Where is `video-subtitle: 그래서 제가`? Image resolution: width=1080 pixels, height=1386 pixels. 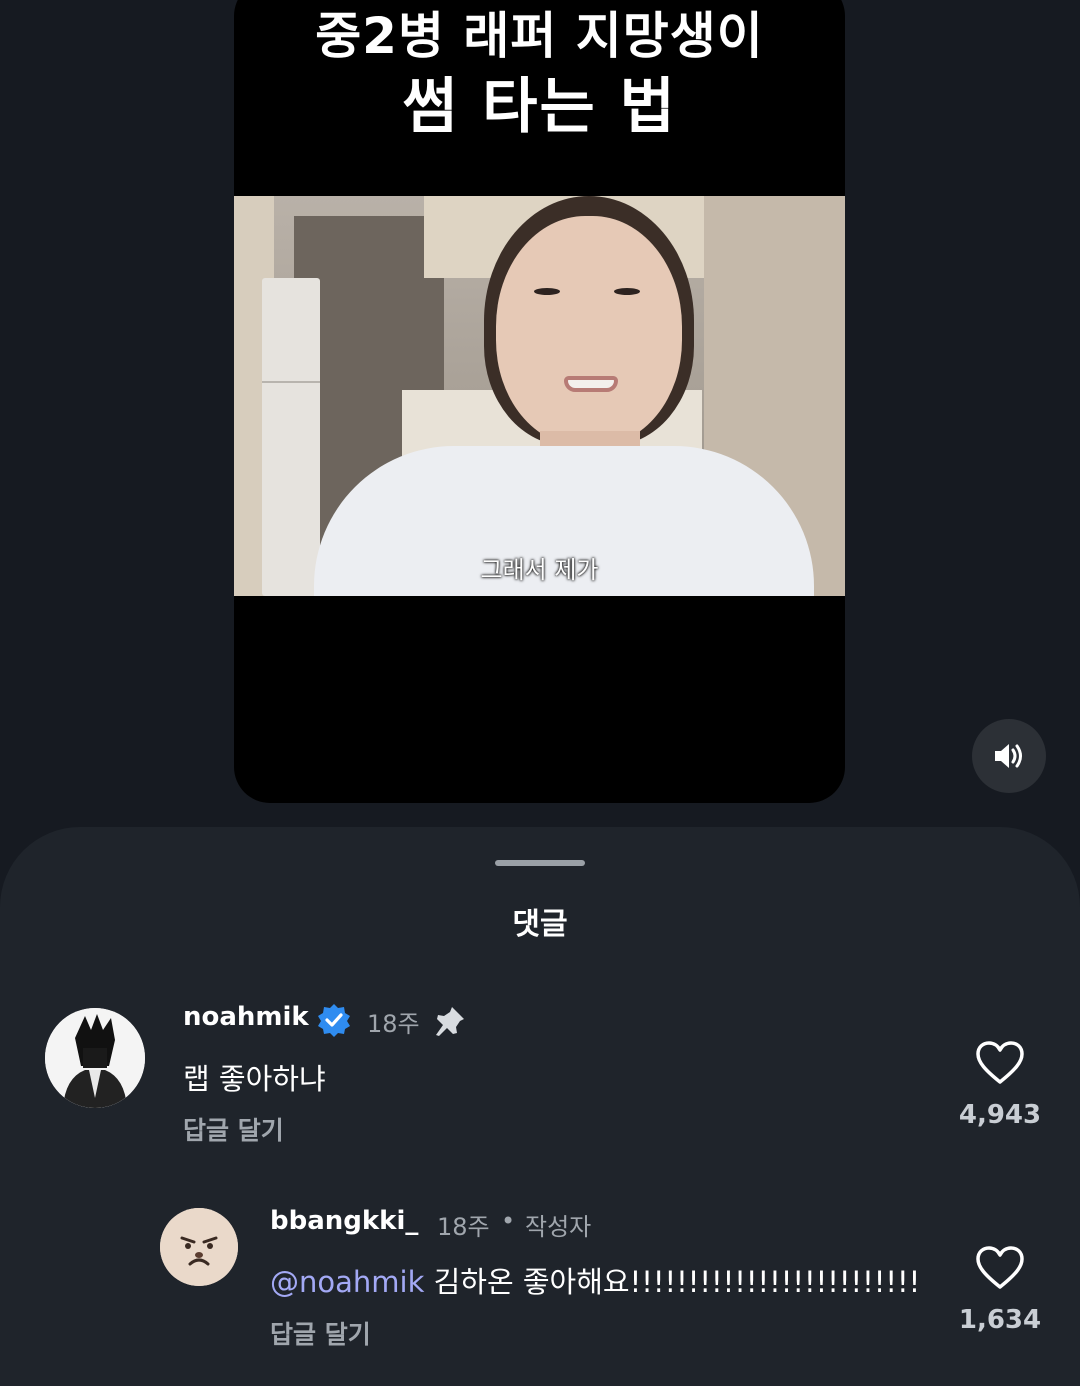
video-subtitle: 그래서 제가 is located at coordinates (539, 570).